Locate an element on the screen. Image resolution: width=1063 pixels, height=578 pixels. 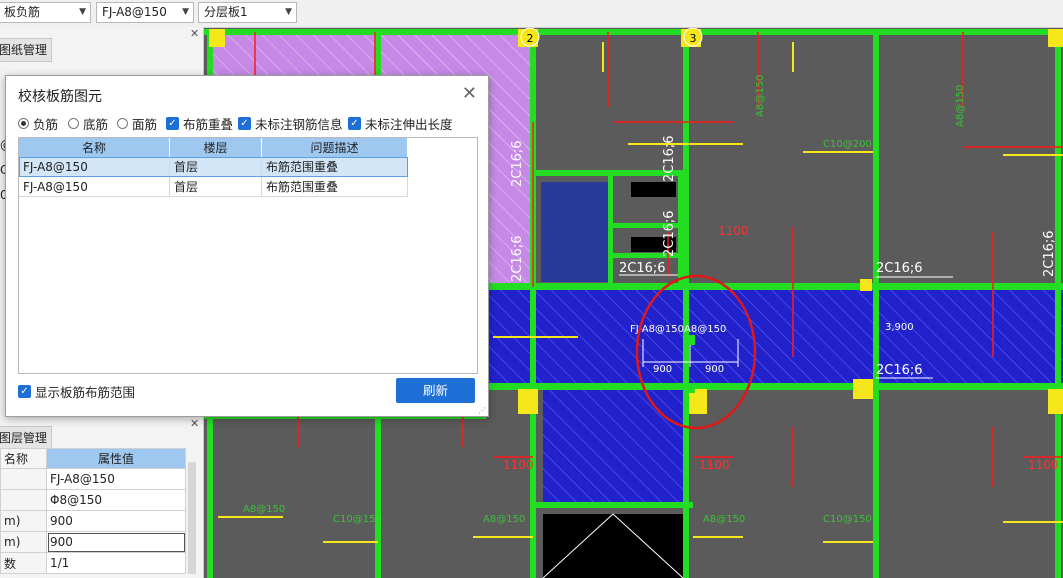
table-row: 数 1/1 is located at coordinates (93, 563).